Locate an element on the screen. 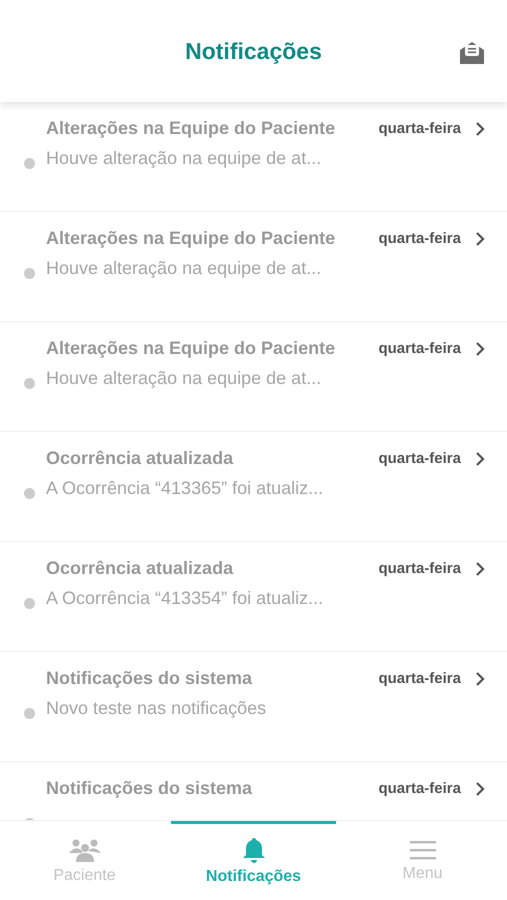 The image size is (507, 900). page-title: Notificações is located at coordinates (253, 51).